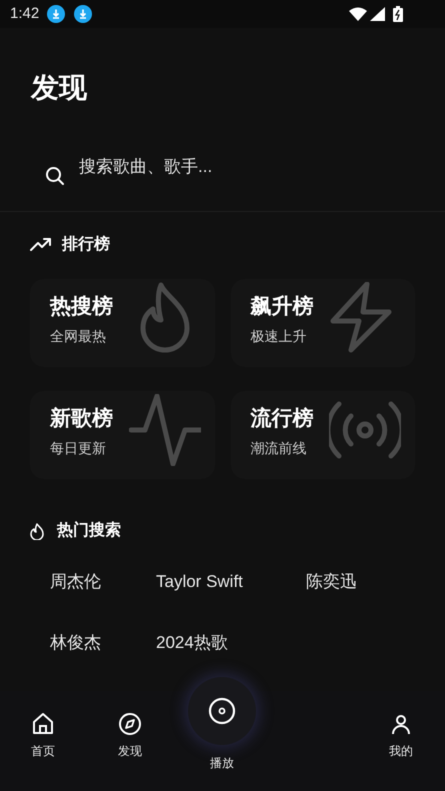  What do you see at coordinates (279, 336) in the screenshot?
I see `card-subtitle: 极速上升` at bounding box center [279, 336].